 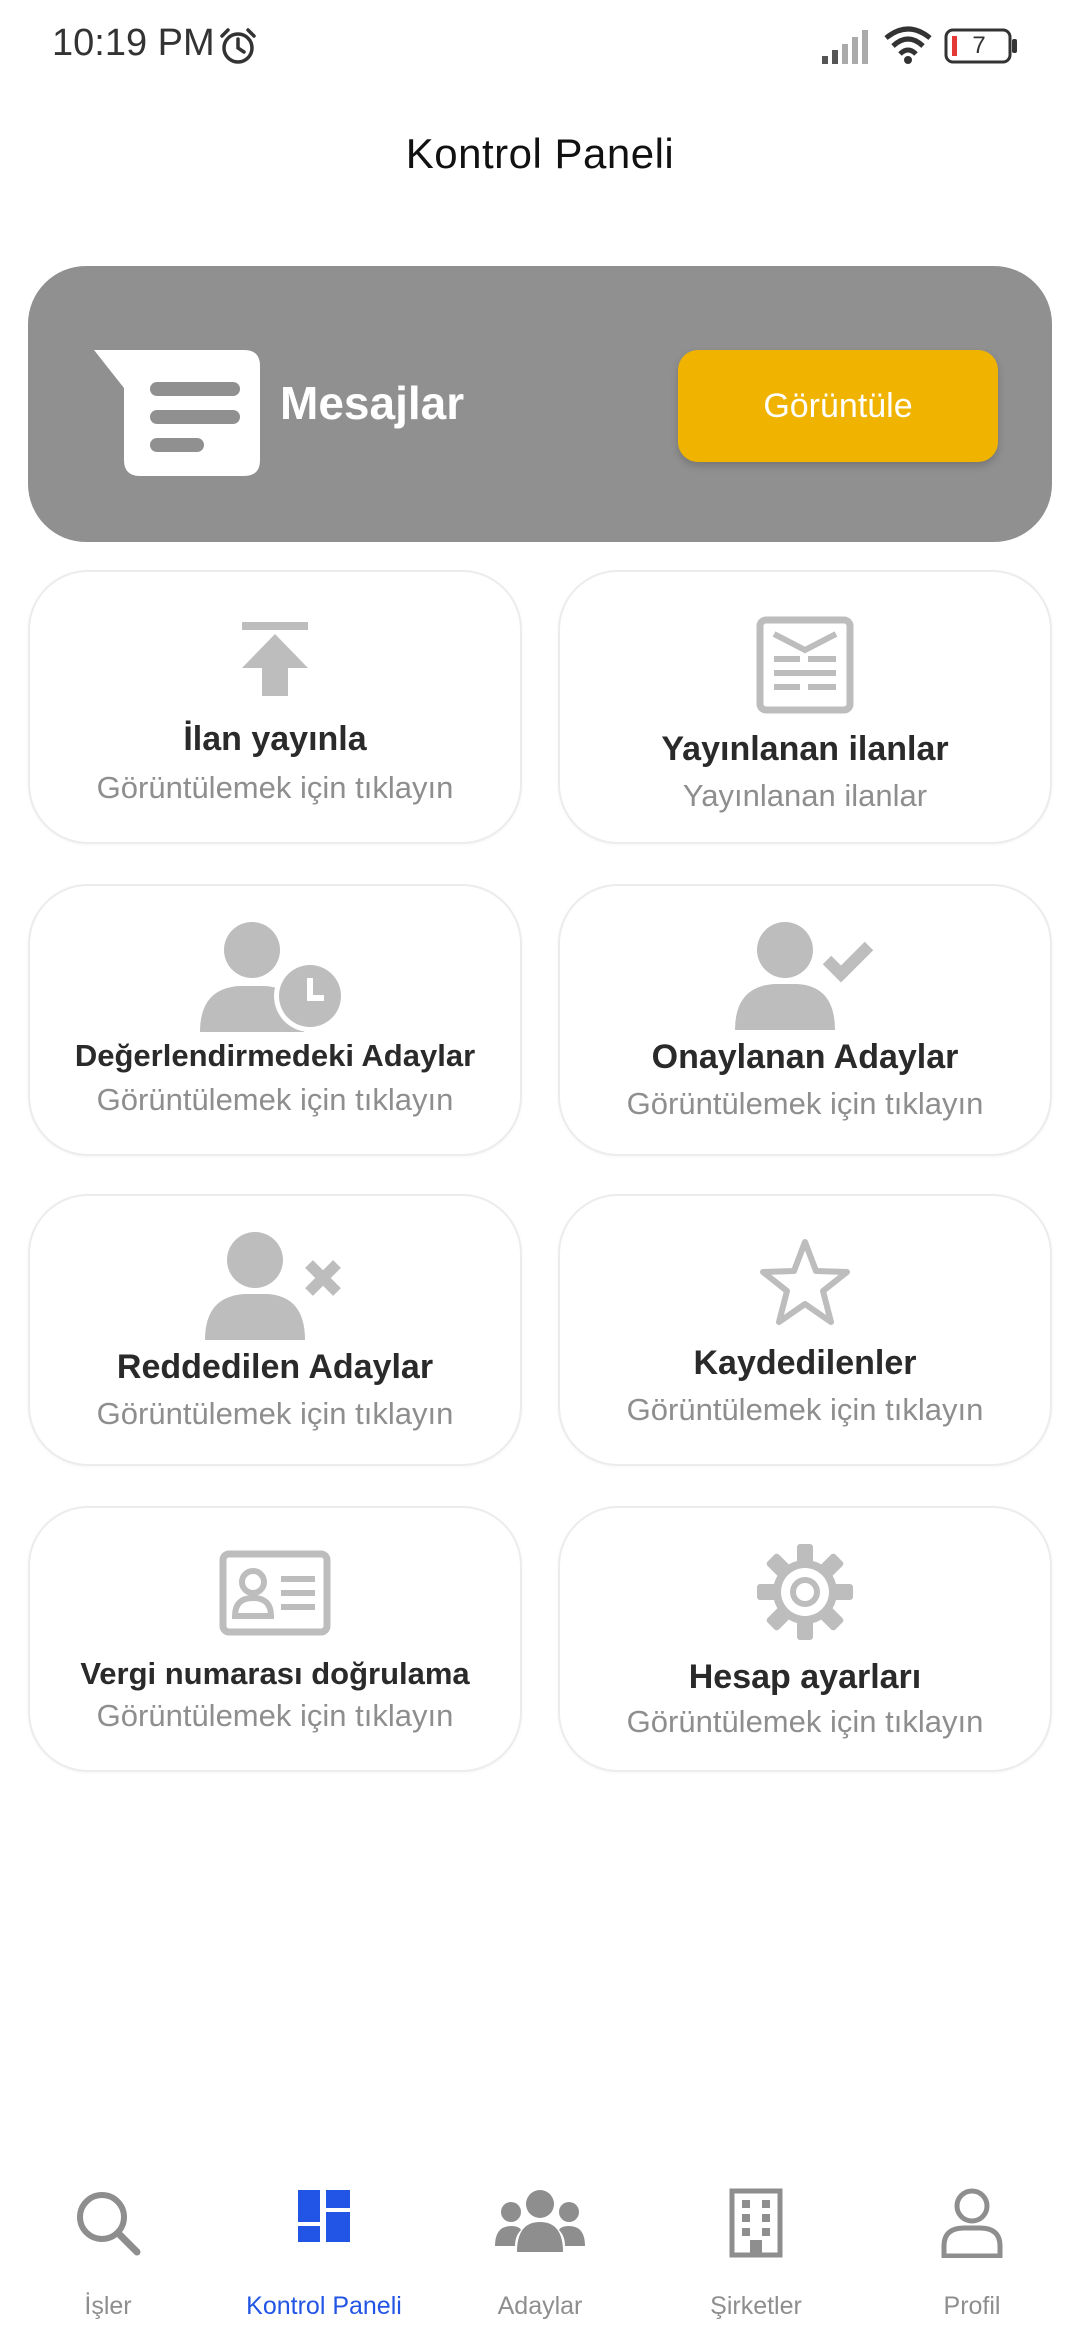 I want to click on user-check-icon, so click(x=804, y=976).